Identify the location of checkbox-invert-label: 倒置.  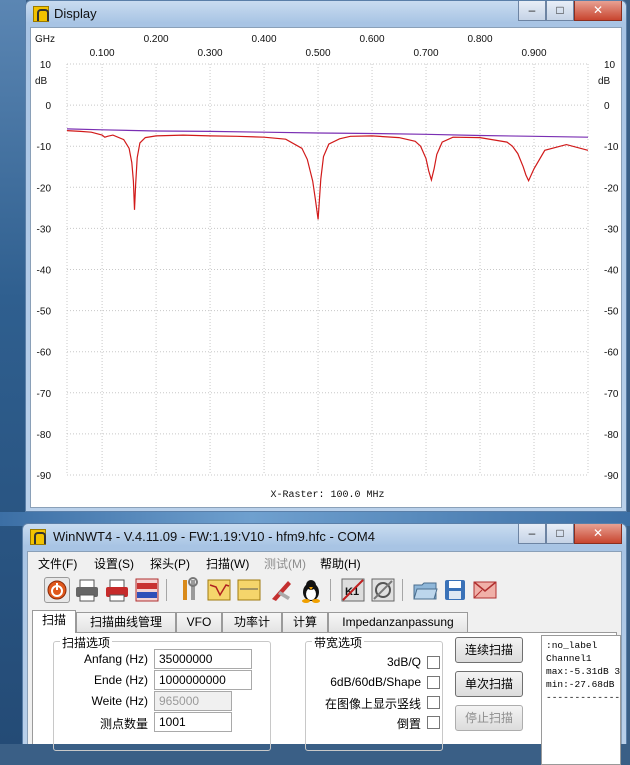
(408, 724).